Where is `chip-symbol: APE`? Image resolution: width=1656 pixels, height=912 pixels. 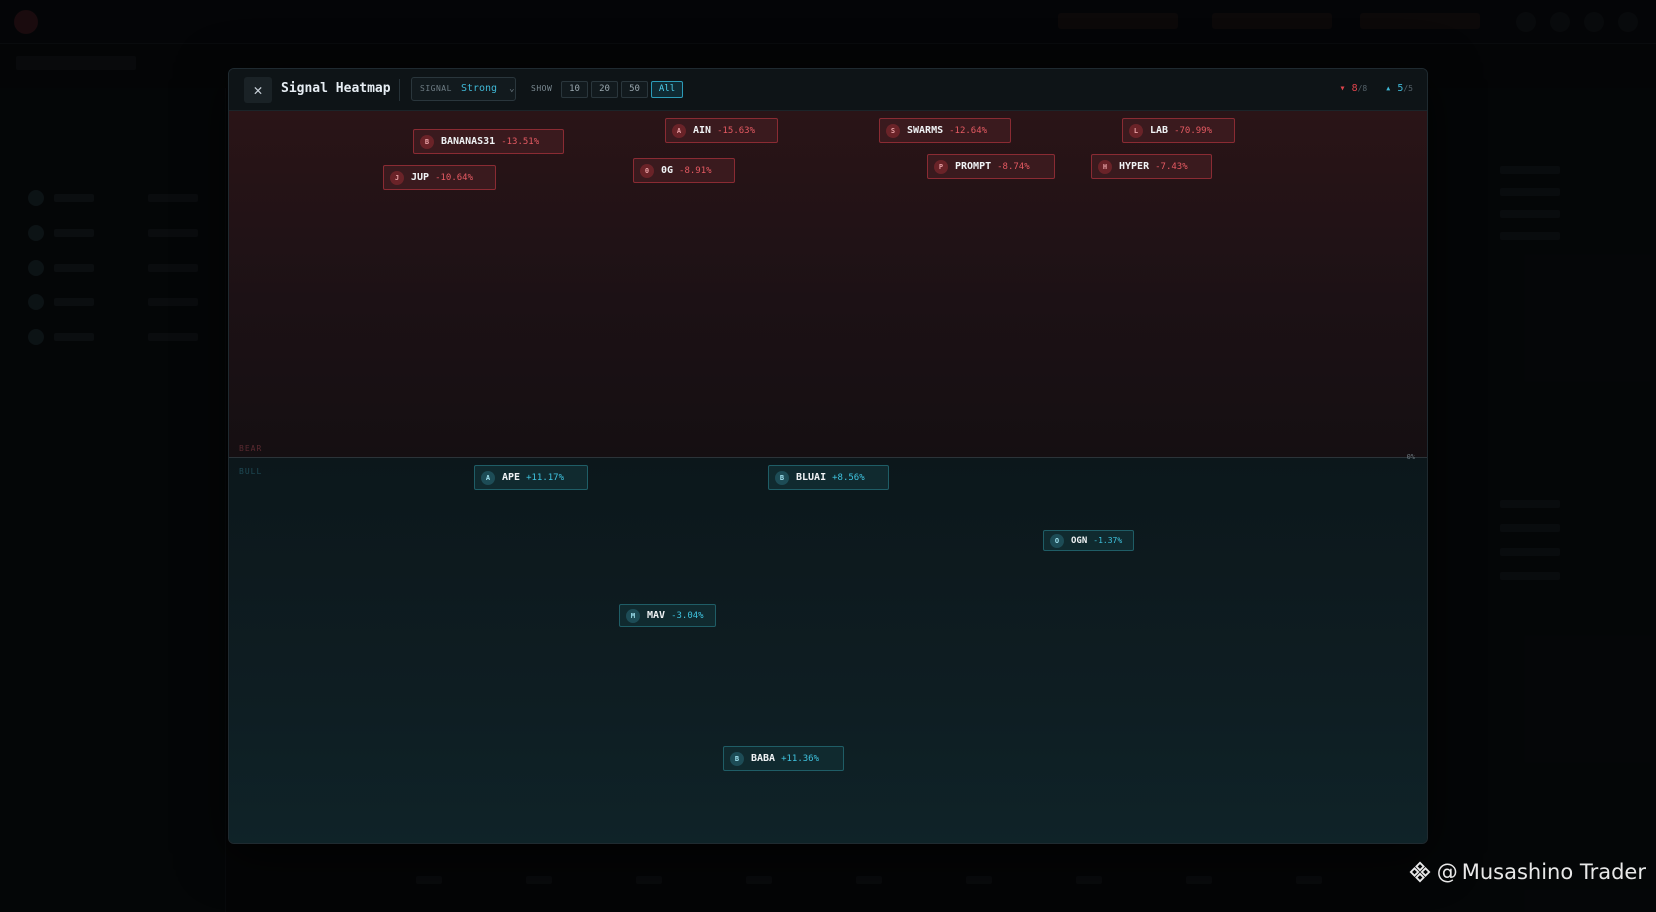 chip-symbol: APE is located at coordinates (511, 477).